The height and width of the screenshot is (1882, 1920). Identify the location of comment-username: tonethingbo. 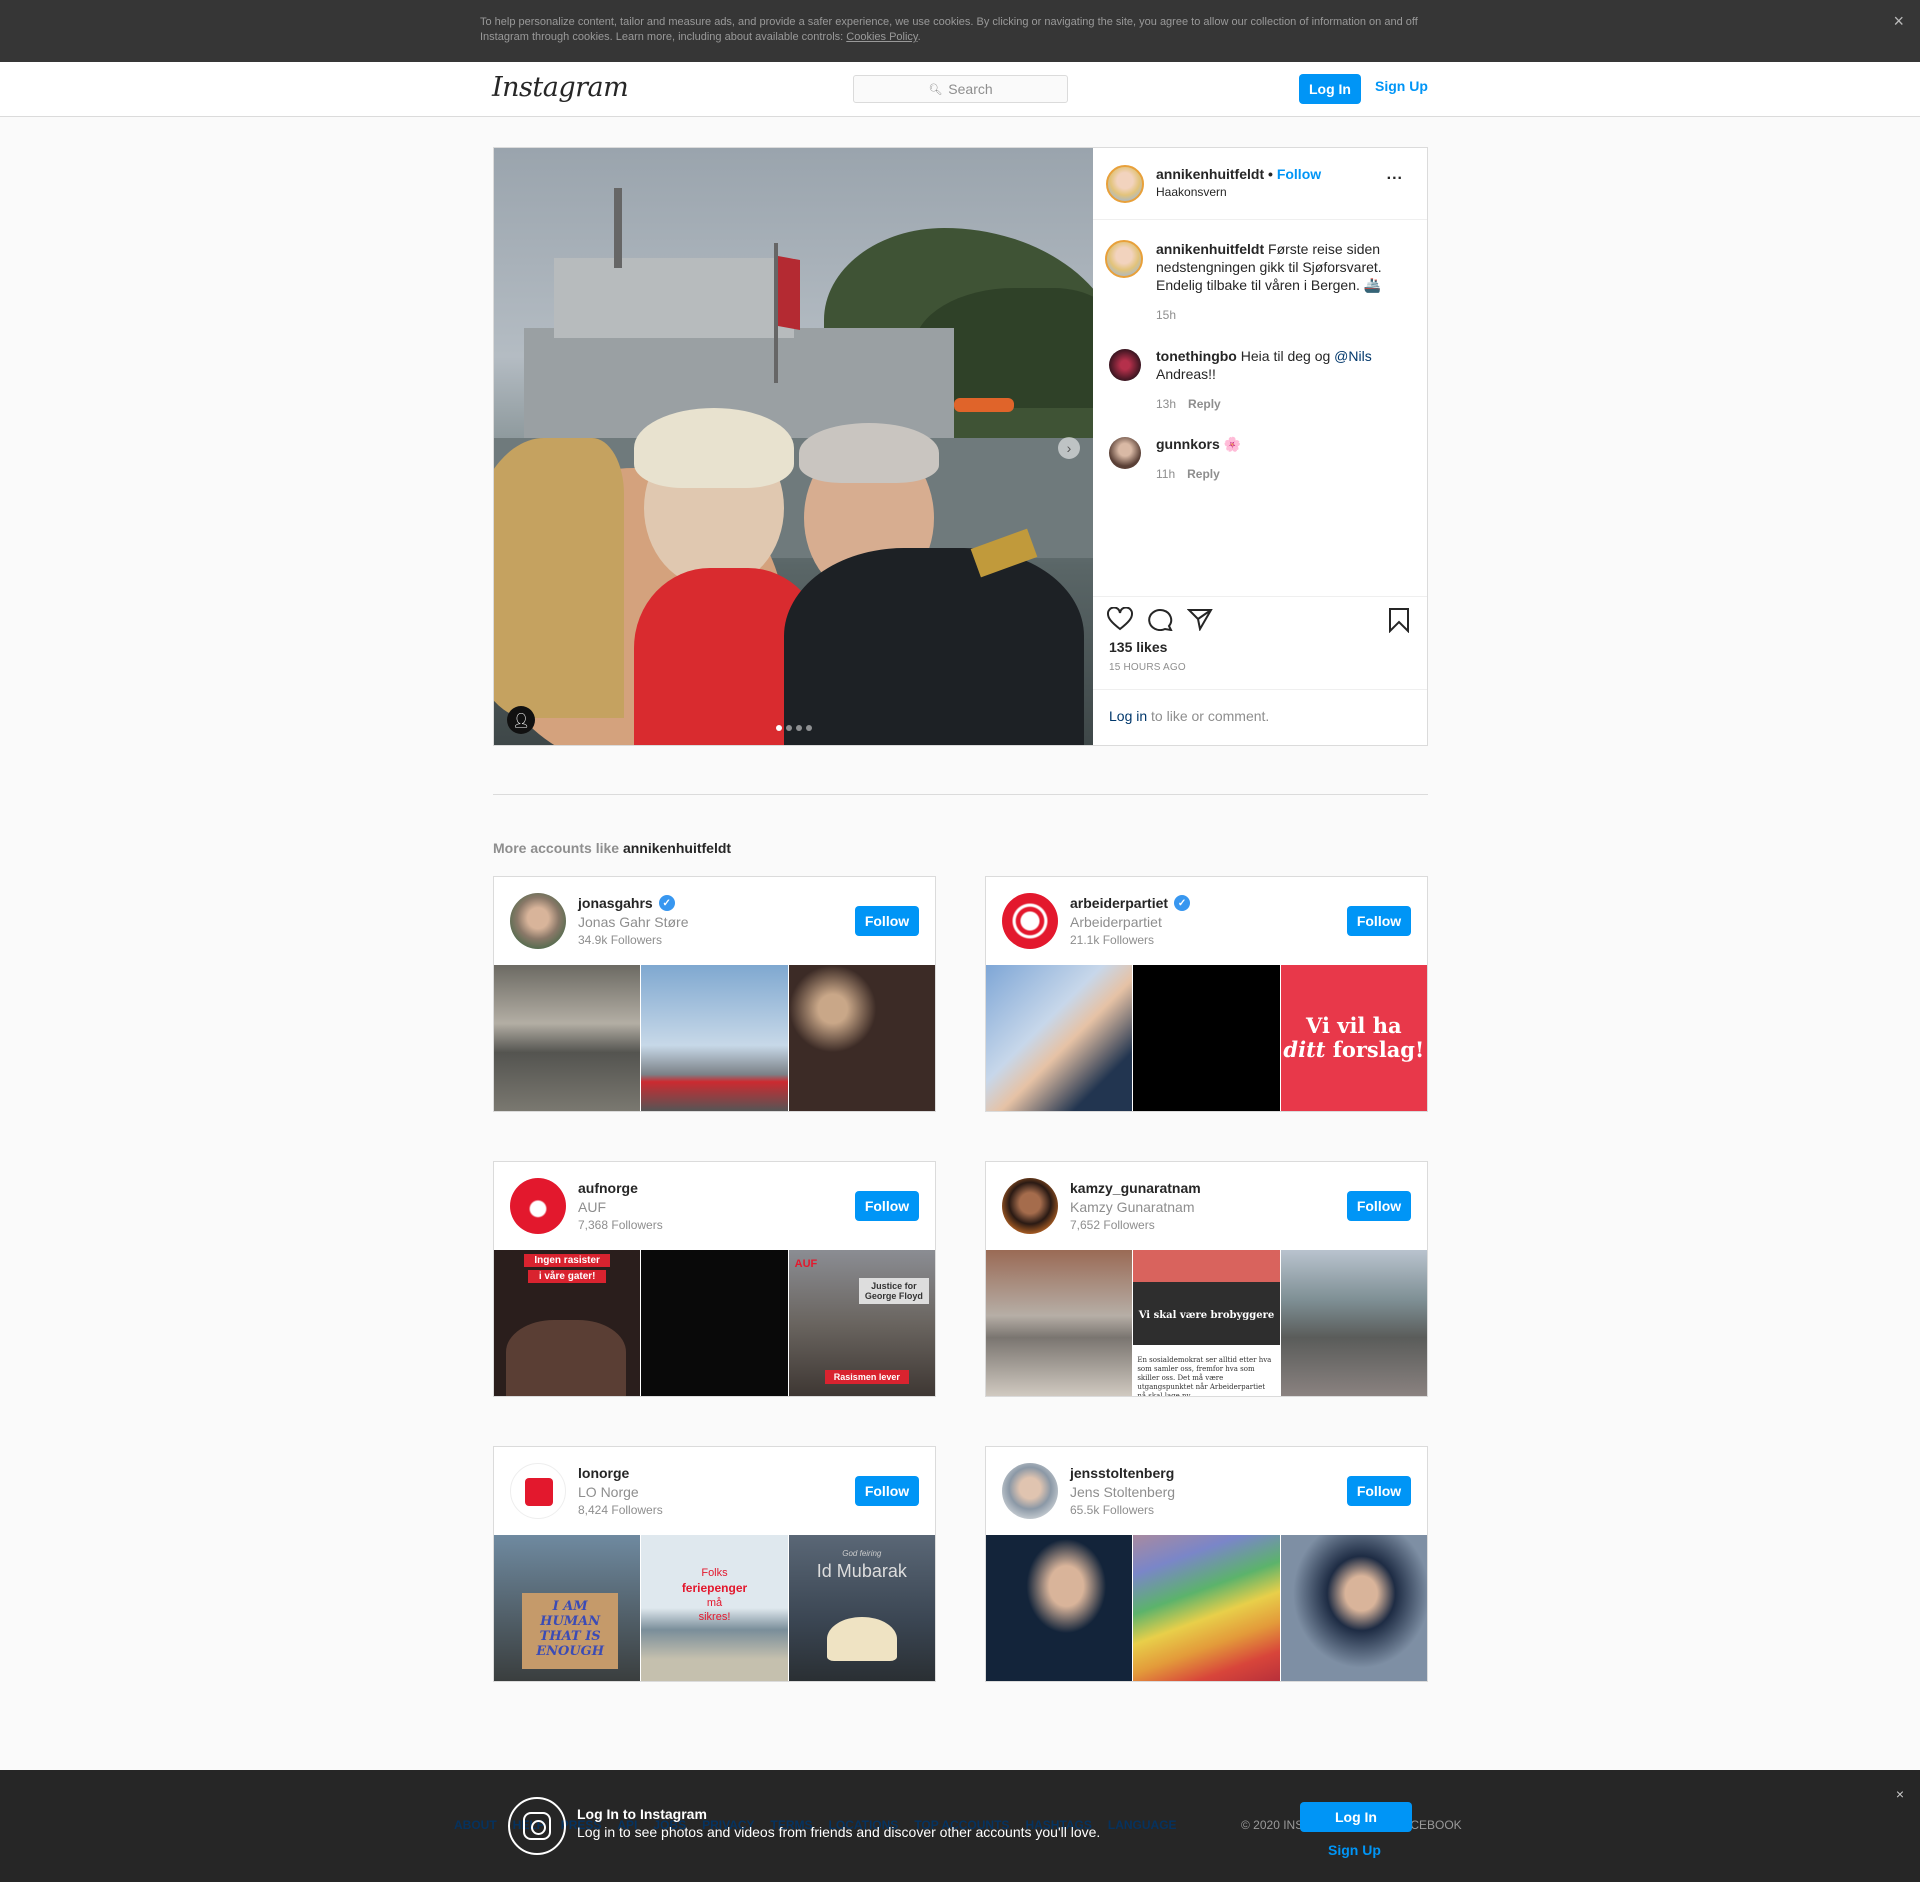
(1196, 356).